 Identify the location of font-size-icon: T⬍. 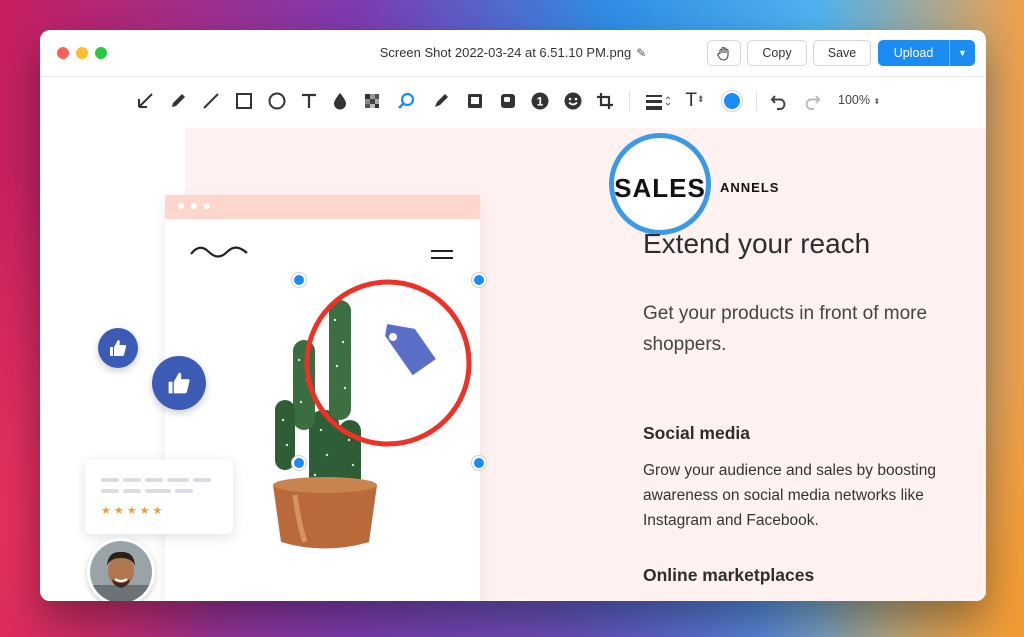
(695, 100).